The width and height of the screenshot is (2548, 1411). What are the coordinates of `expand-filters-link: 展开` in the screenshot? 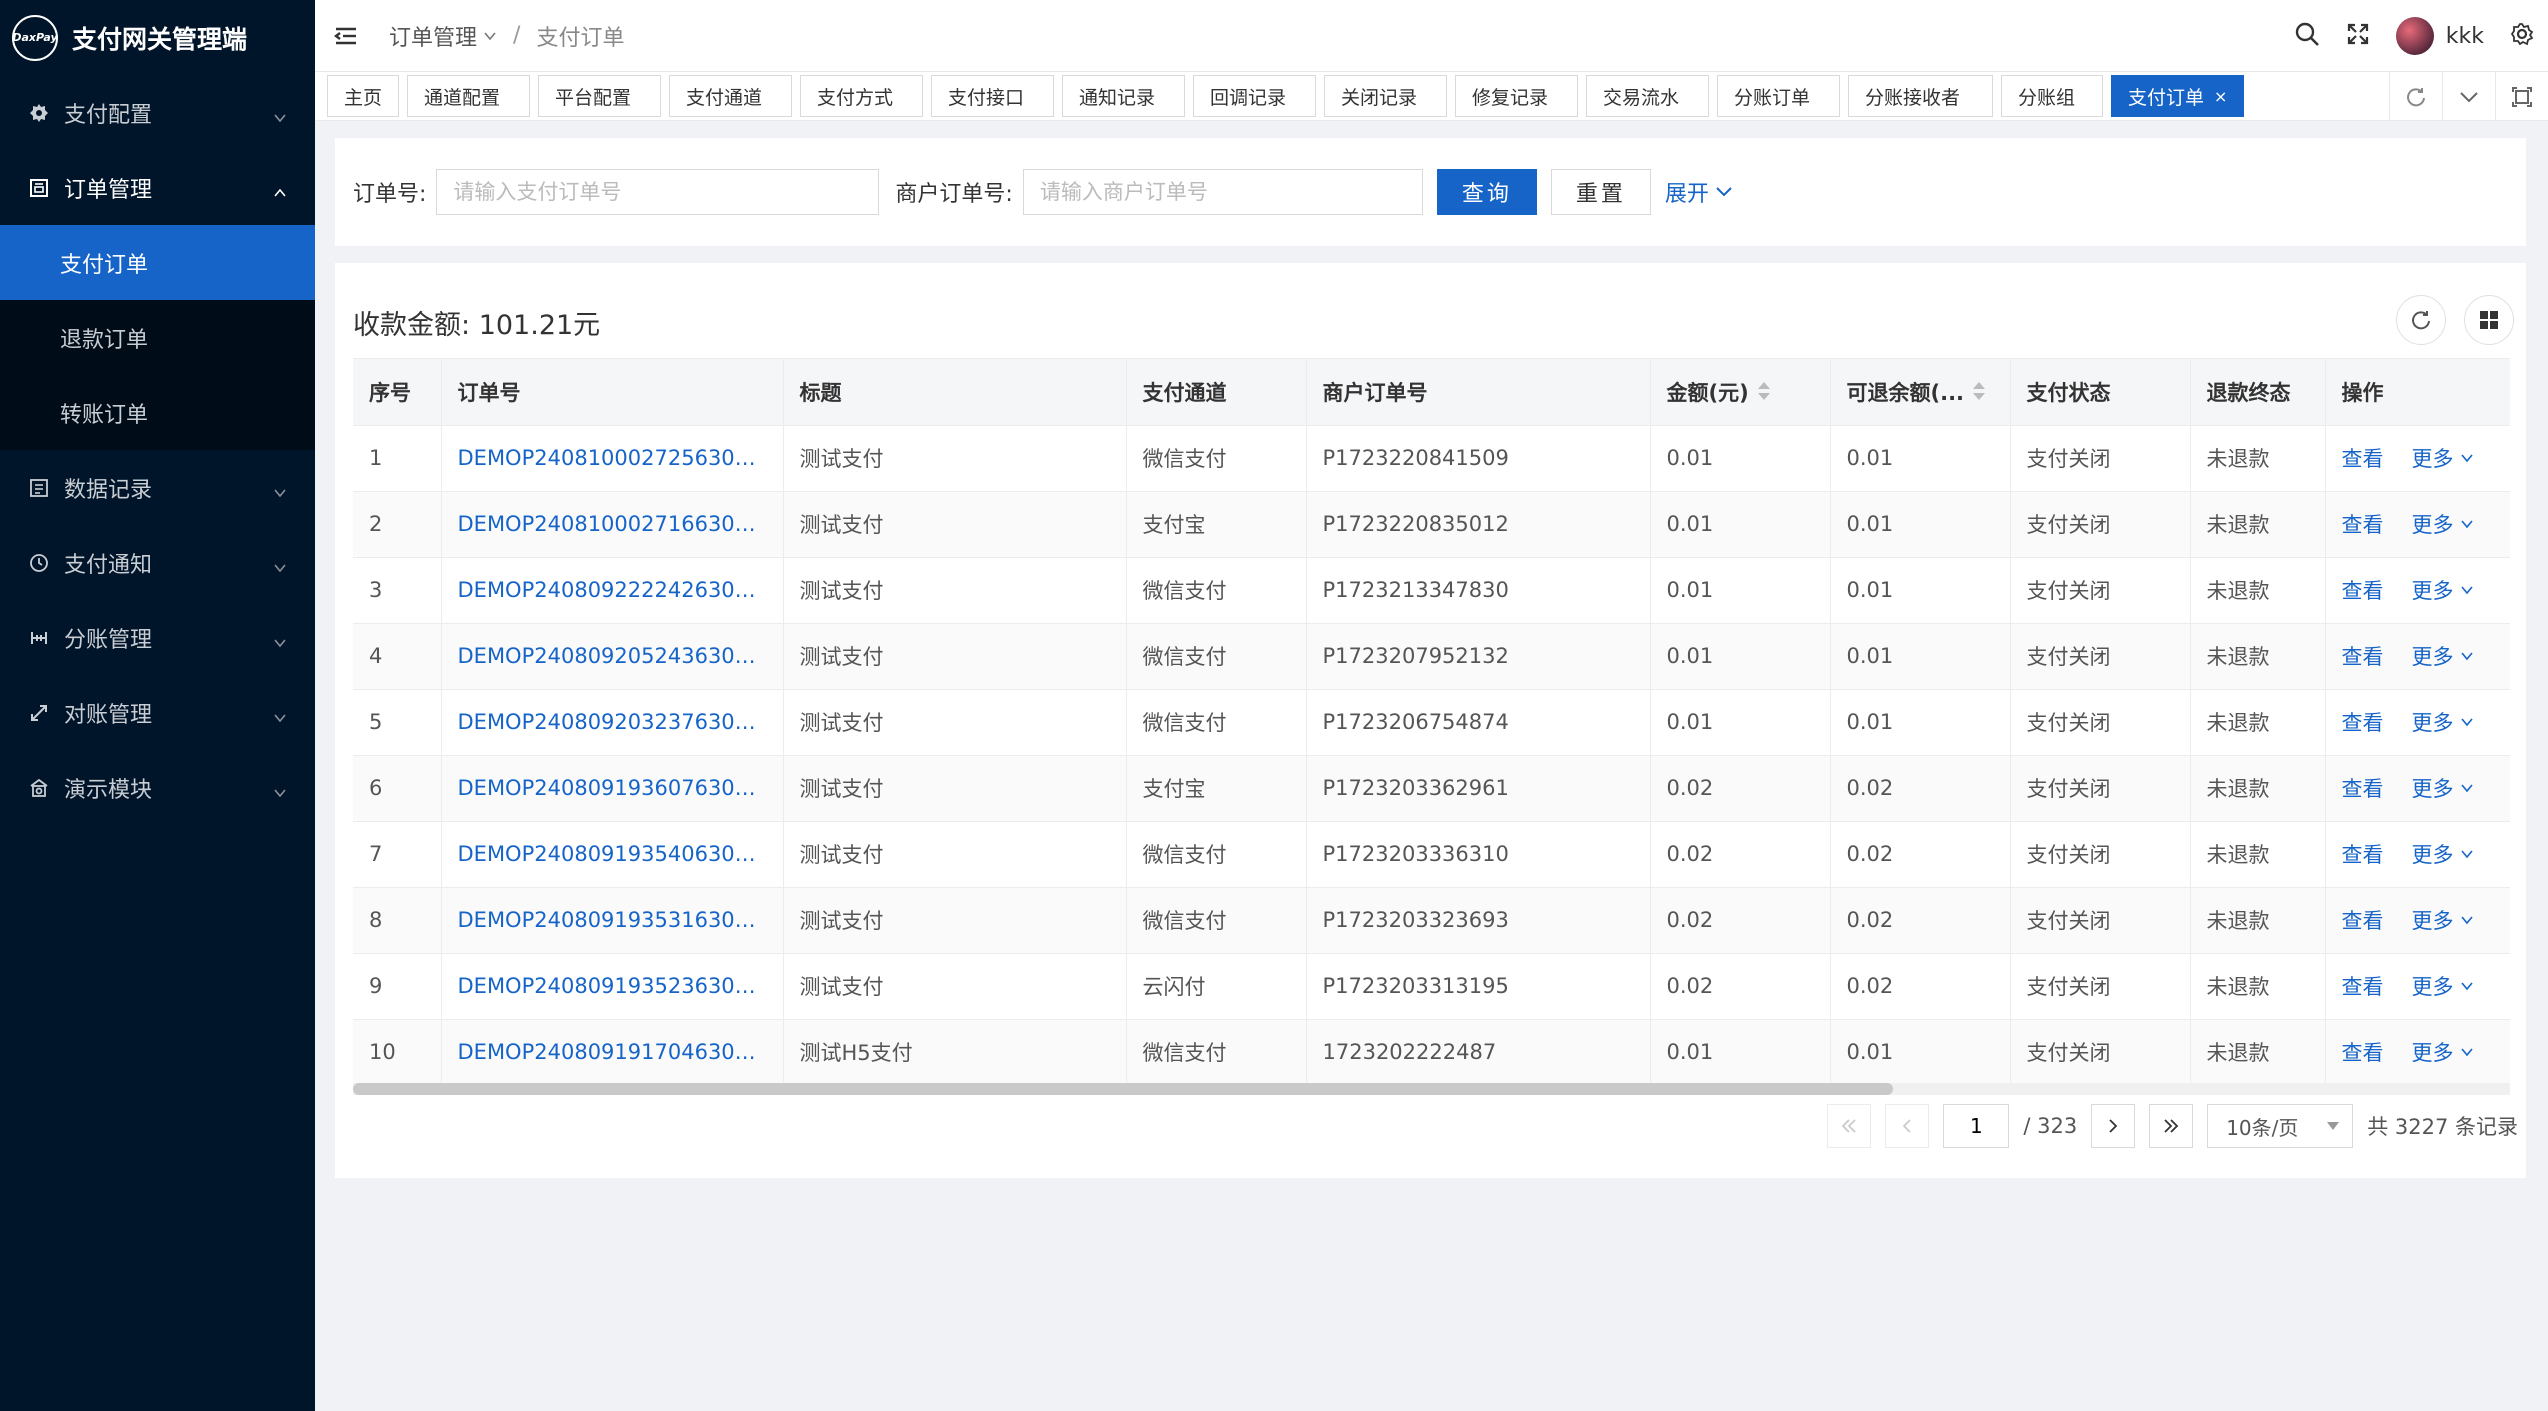 It's located at (1699, 192).